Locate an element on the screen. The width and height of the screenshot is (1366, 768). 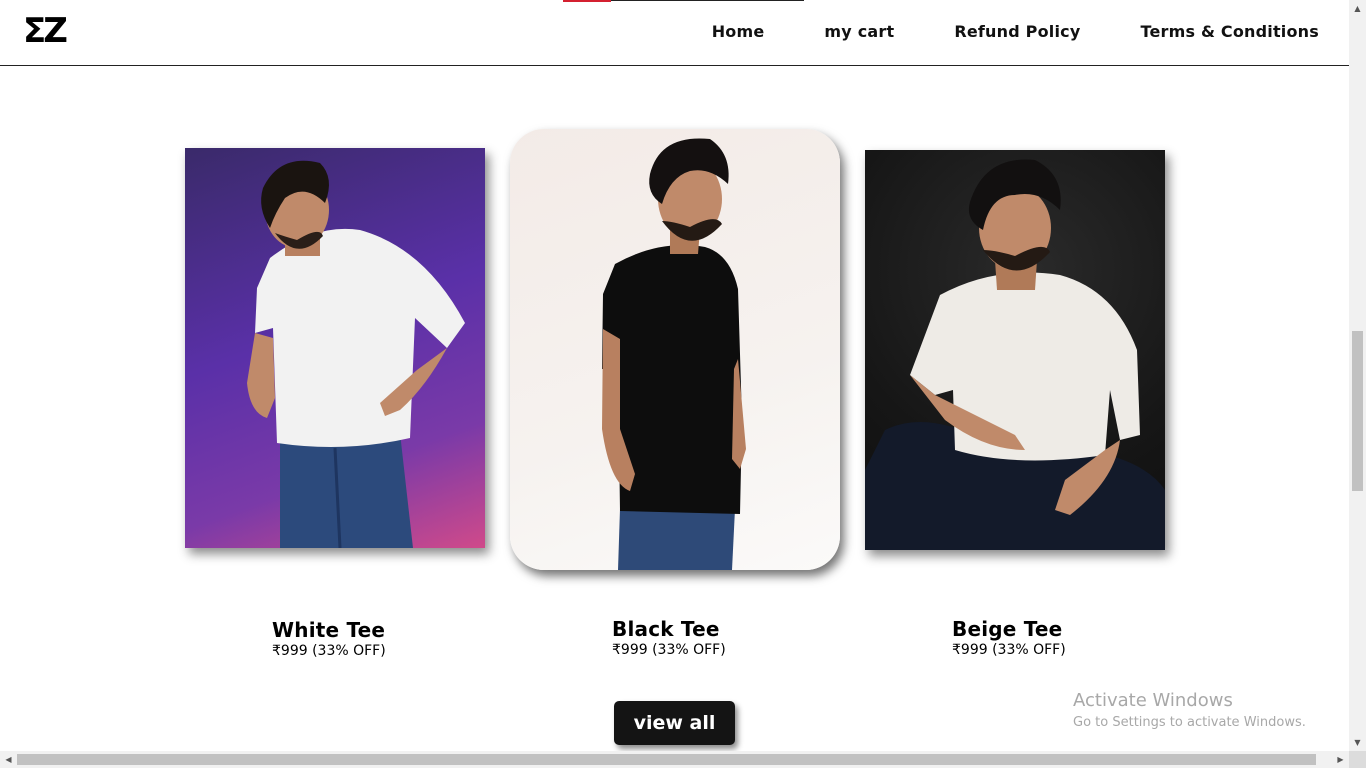
product-name-black-tee: Black Tee is located at coordinates (666, 629).